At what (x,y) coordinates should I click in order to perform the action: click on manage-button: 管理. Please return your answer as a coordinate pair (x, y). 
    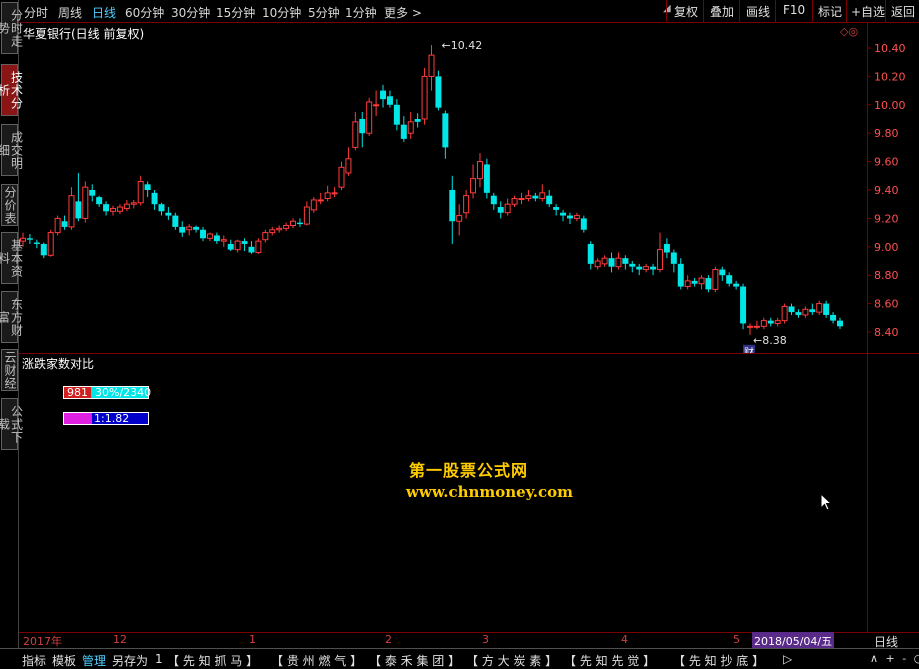
    Looking at the image, I should click on (94, 660).